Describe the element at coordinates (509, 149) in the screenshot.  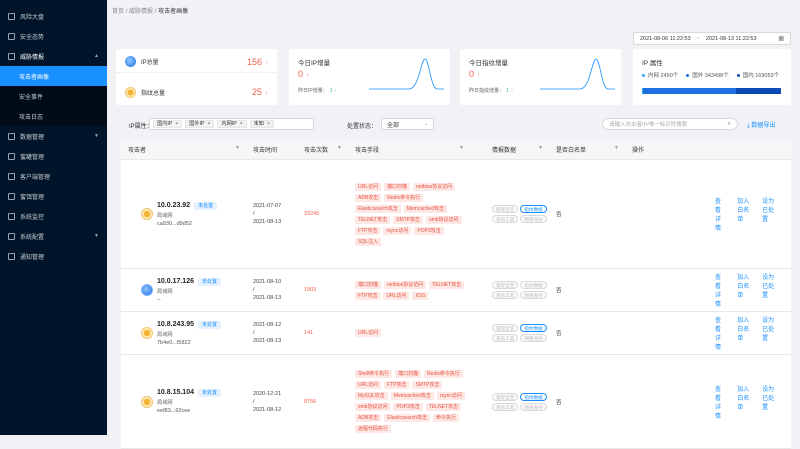
I see `col-intel: 情报数据 ▼` at that location.